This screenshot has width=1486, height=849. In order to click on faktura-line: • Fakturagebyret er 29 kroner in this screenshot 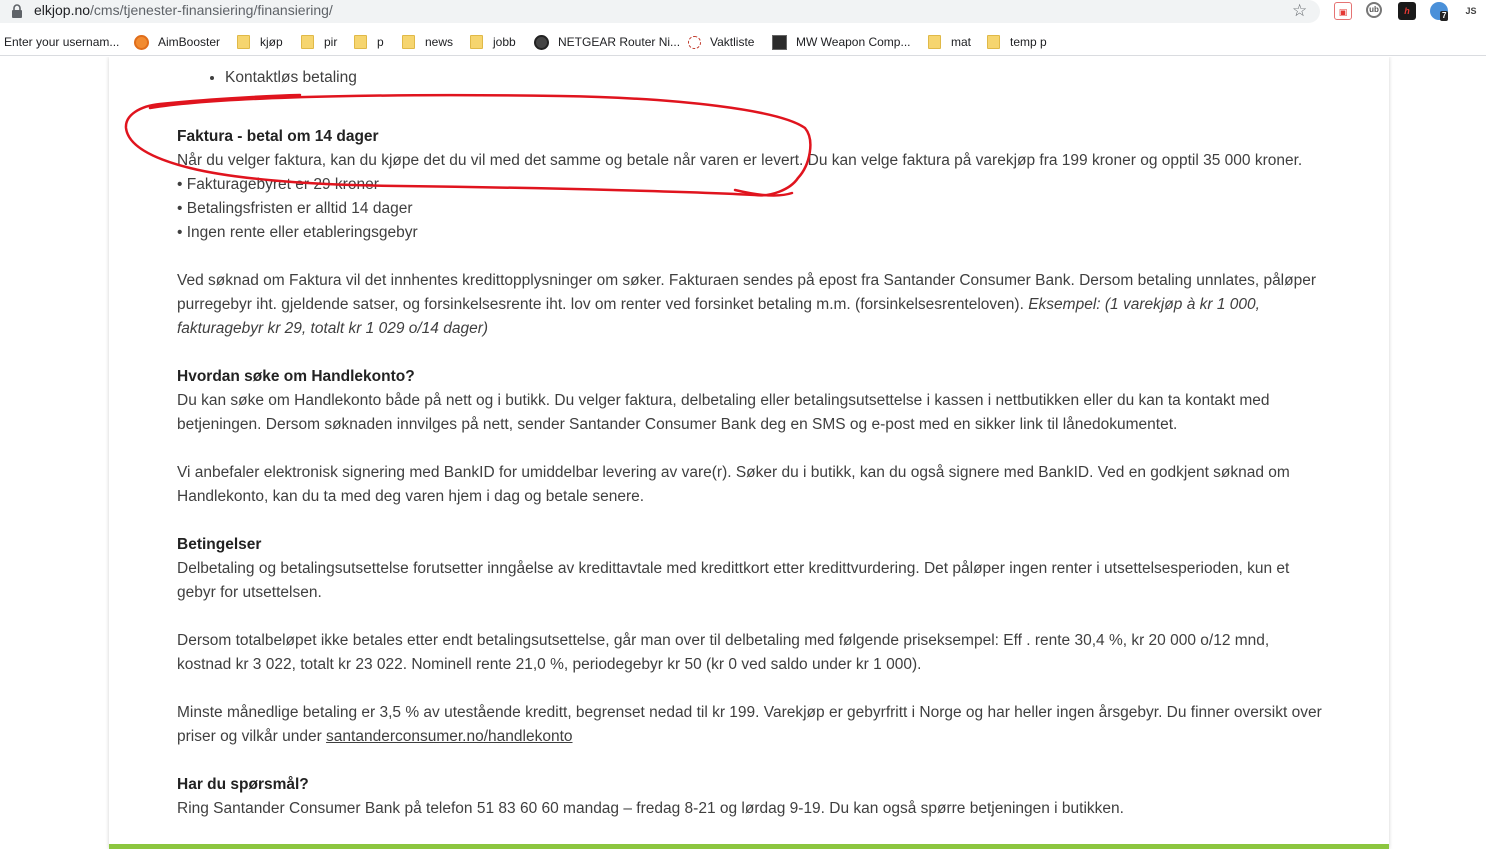, I will do `click(278, 184)`.